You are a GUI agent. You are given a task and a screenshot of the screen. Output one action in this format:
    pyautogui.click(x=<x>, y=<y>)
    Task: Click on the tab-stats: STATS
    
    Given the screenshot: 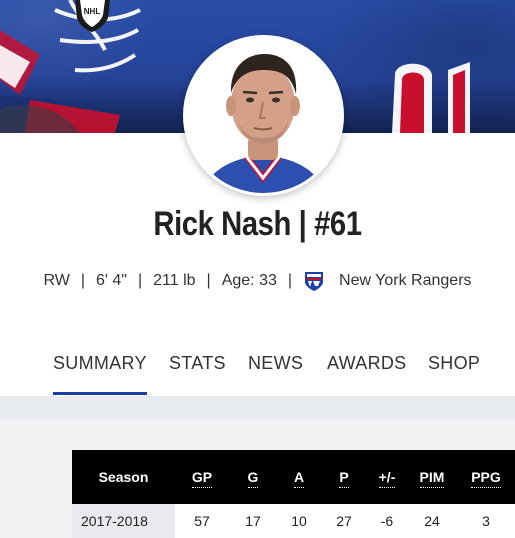 What is the action you would take?
    pyautogui.click(x=197, y=363)
    